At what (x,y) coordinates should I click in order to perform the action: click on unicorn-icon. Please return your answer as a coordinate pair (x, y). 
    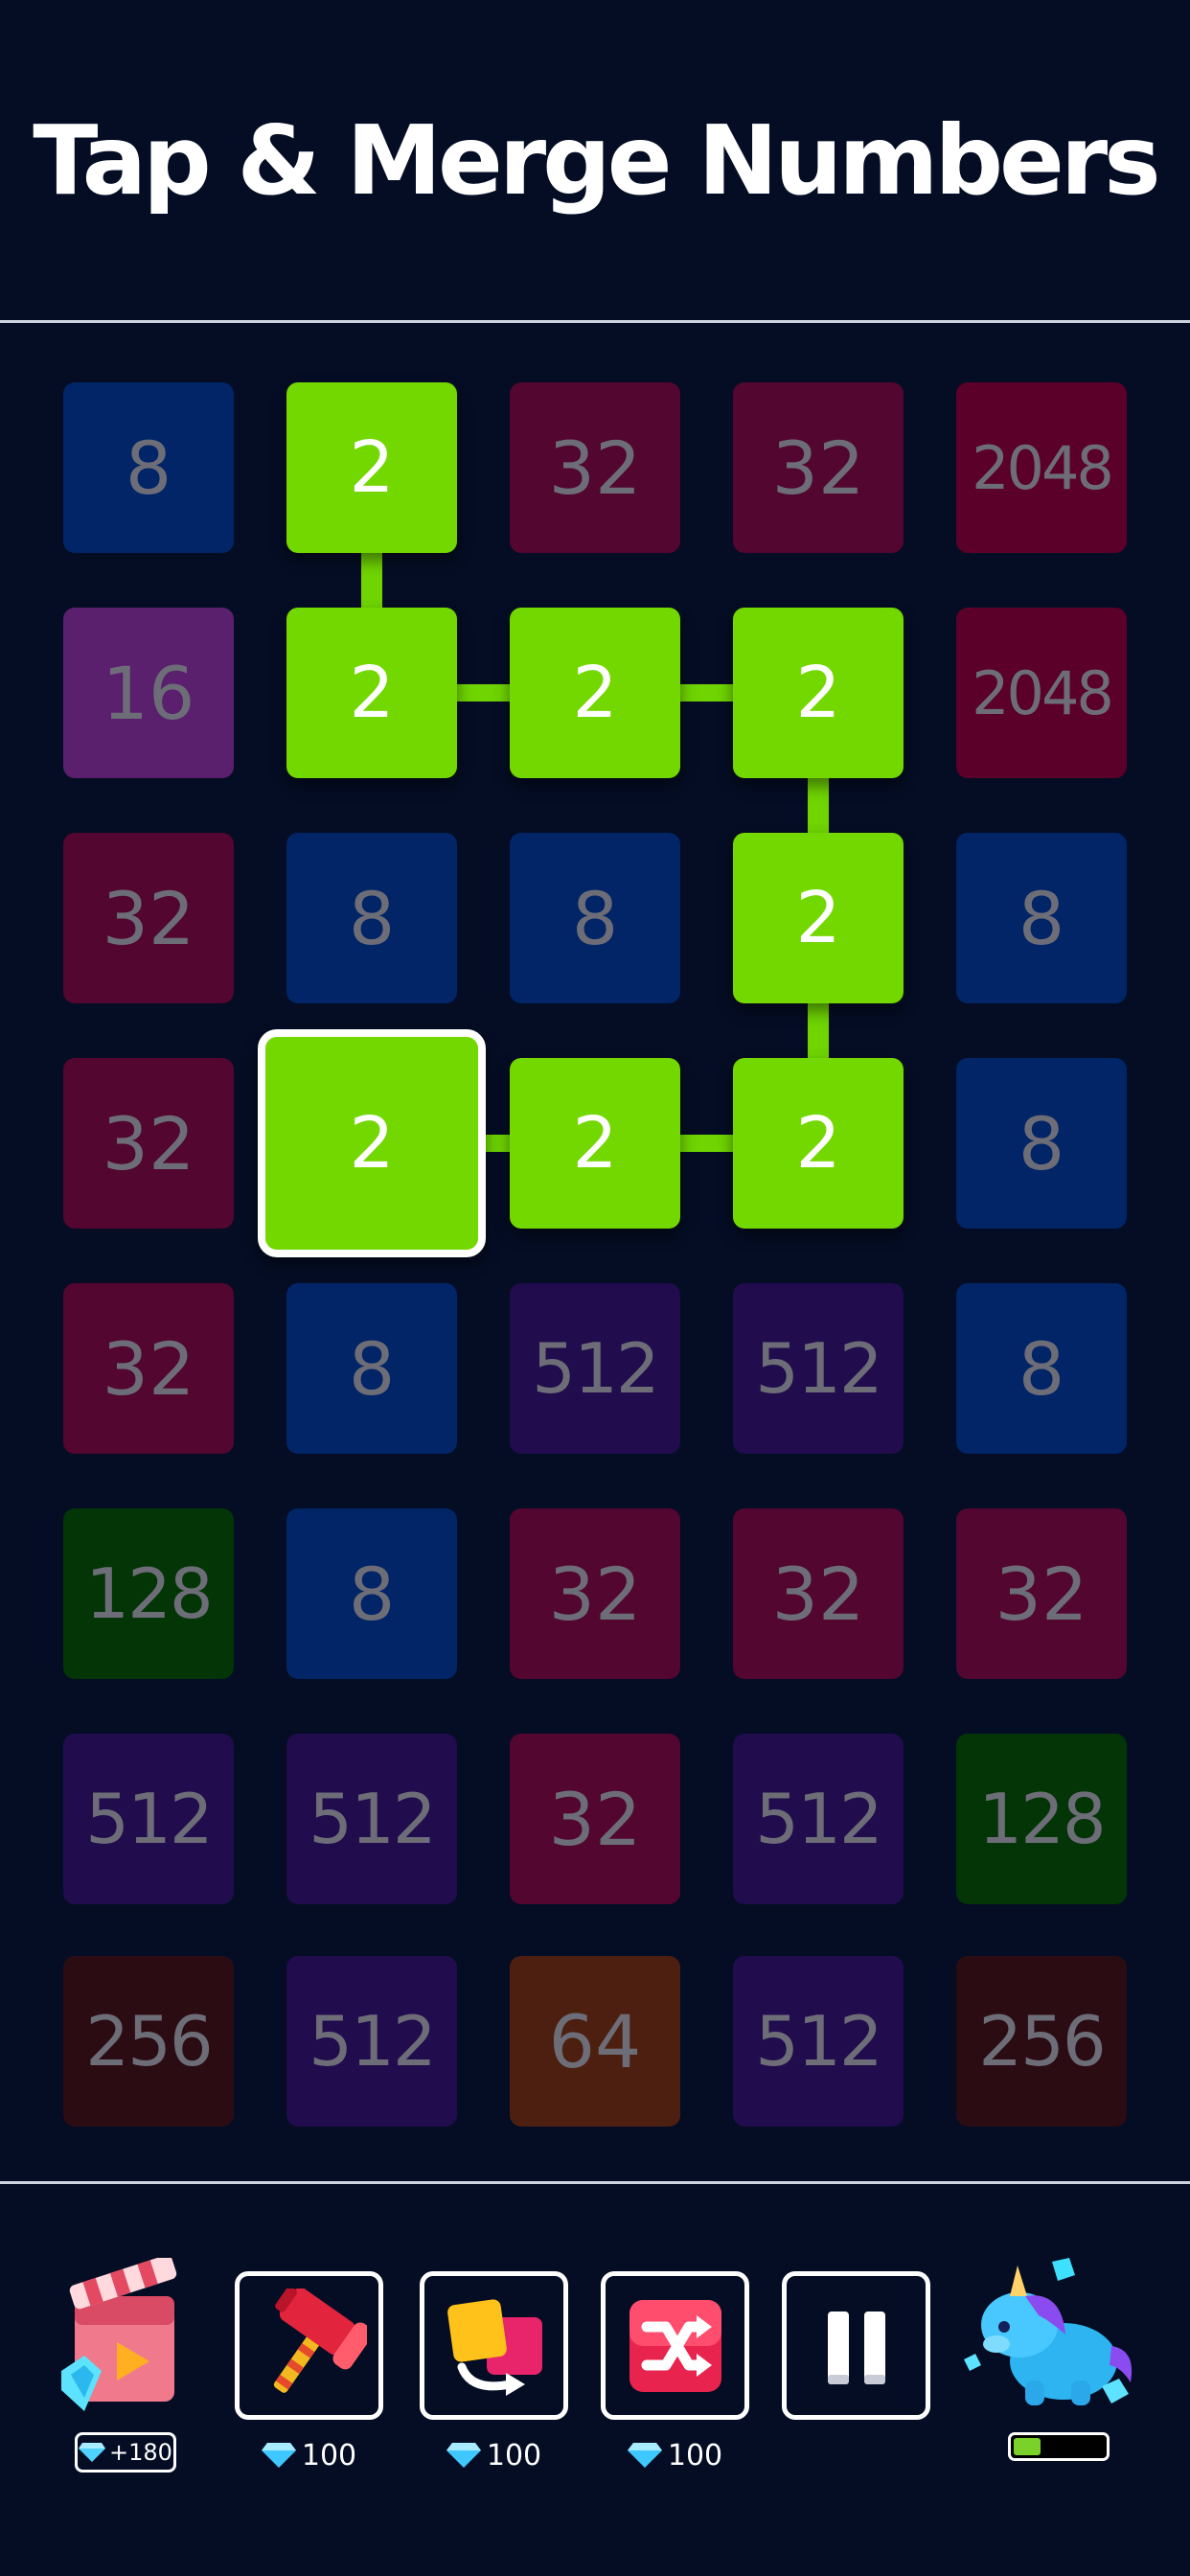
    Looking at the image, I should click on (1048, 2331).